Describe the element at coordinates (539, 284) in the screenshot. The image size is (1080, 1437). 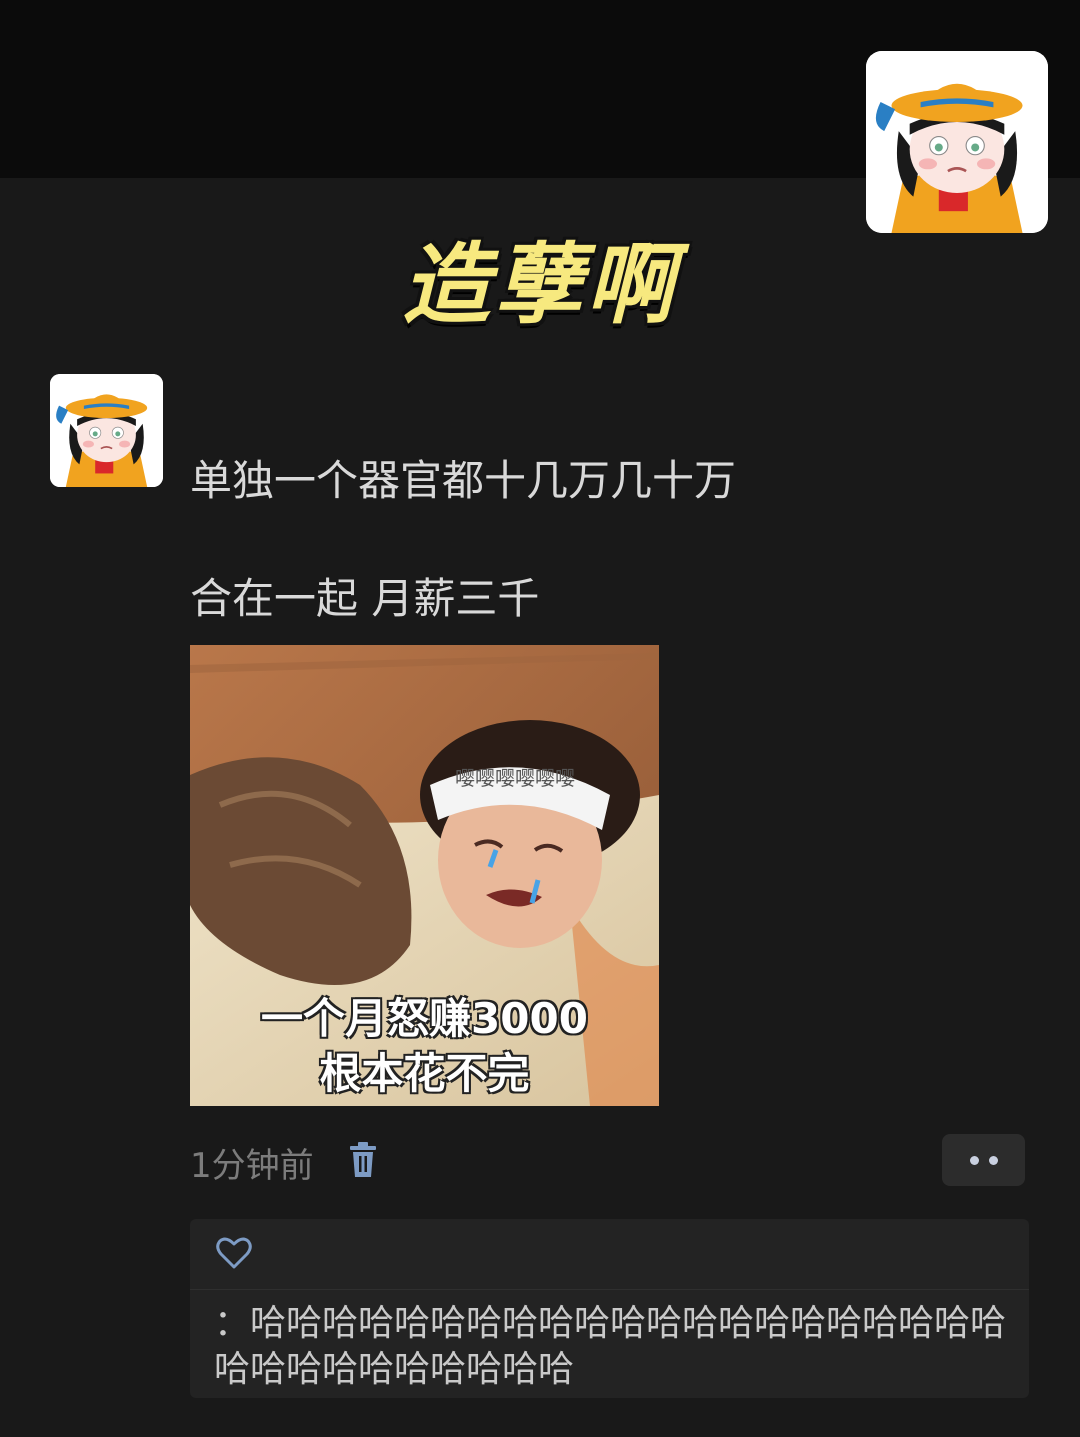
I see `banner-title: 造孽啊` at that location.